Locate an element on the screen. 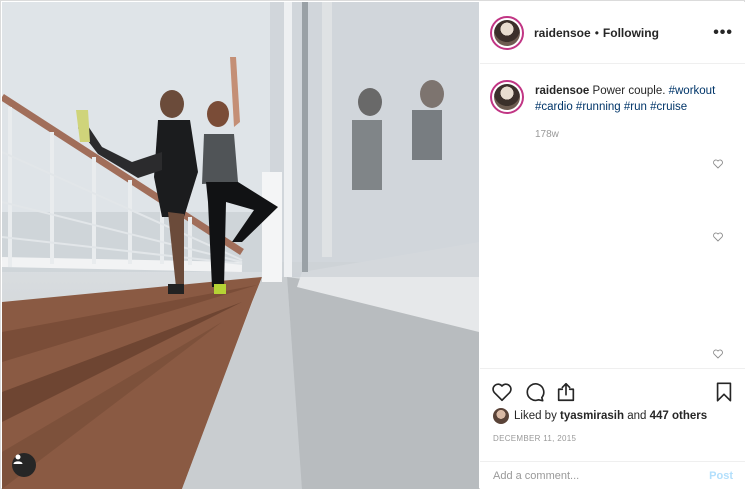  post-comment-button: Post is located at coordinates (721, 476).